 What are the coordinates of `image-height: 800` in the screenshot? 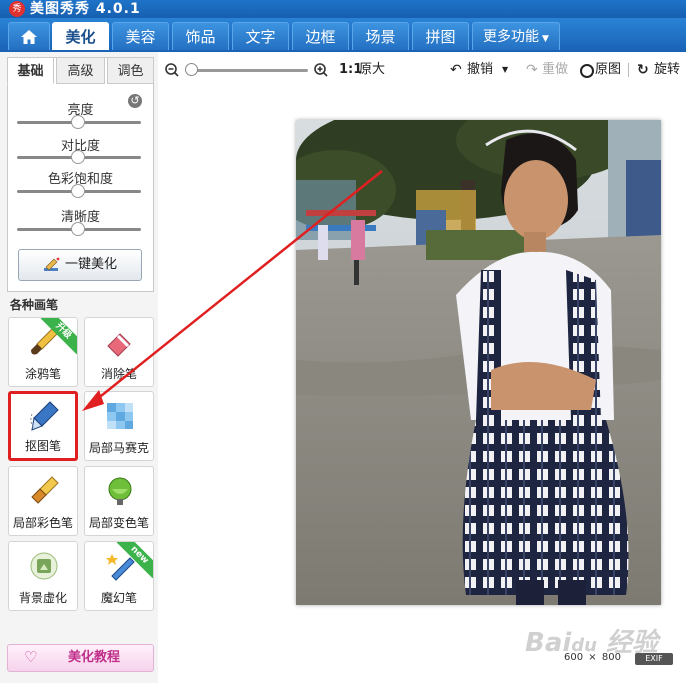 It's located at (611, 657).